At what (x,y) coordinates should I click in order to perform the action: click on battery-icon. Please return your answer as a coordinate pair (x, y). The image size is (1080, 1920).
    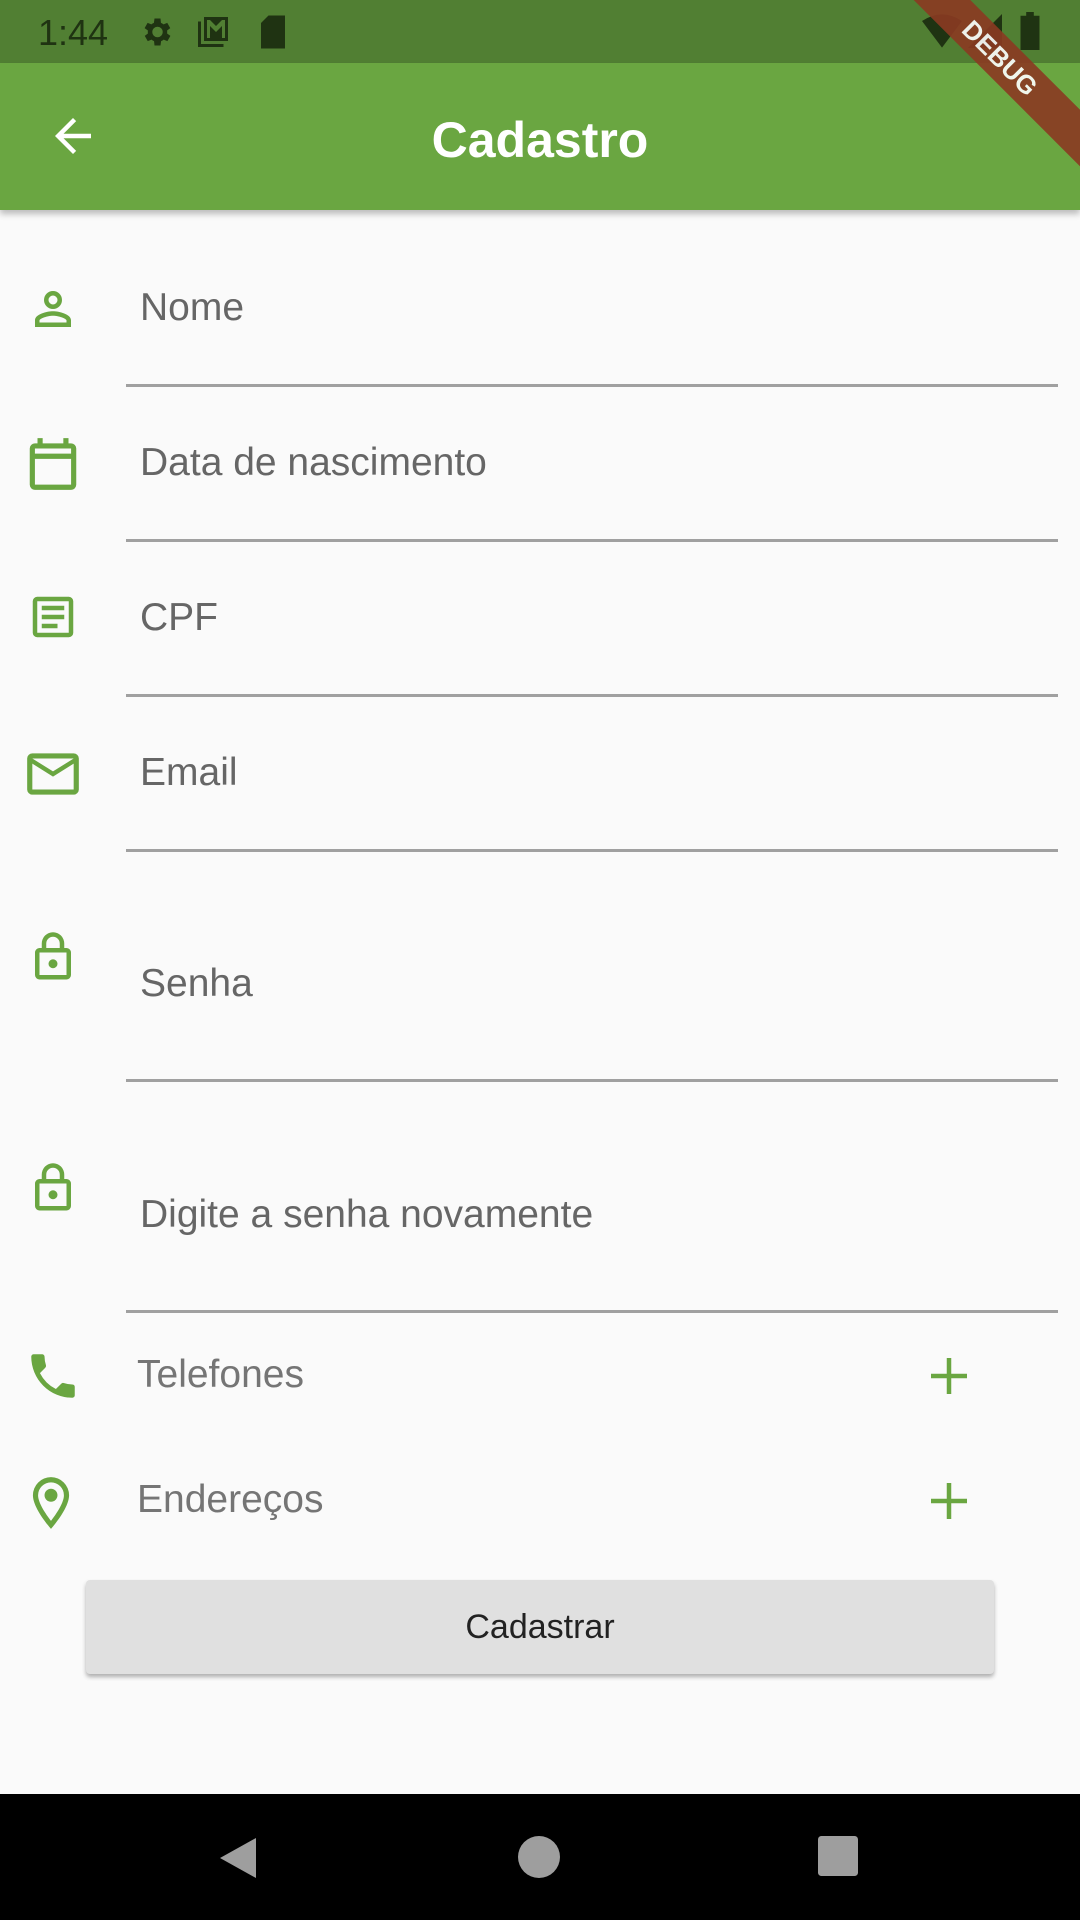
    Looking at the image, I should click on (1030, 31).